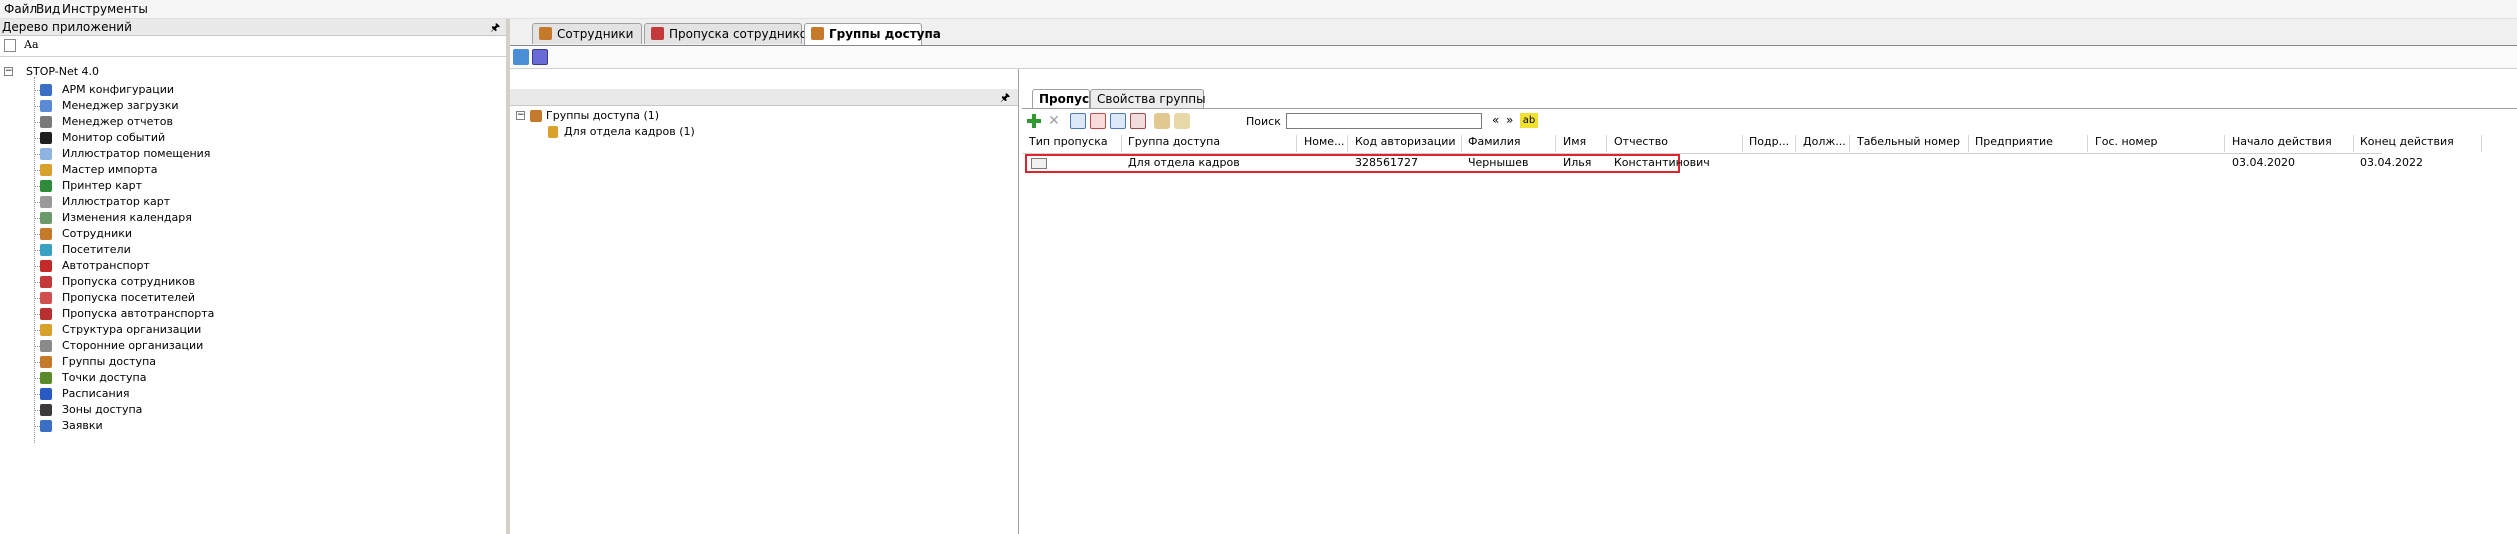 This screenshot has width=2517, height=534. What do you see at coordinates (2421, 143) in the screenshot?
I see `column-header: Конец действия` at bounding box center [2421, 143].